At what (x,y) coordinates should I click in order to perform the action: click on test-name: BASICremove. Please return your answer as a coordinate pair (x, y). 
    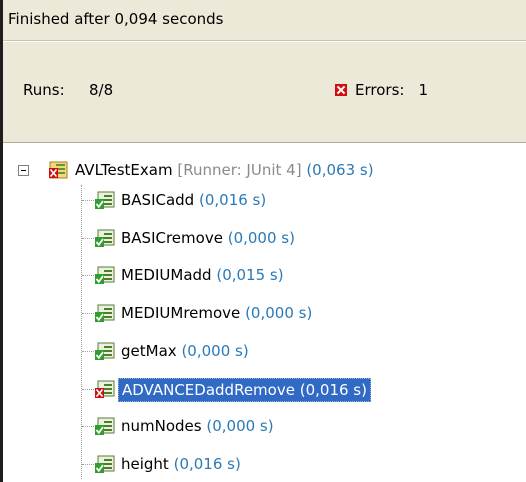
    Looking at the image, I should click on (172, 238).